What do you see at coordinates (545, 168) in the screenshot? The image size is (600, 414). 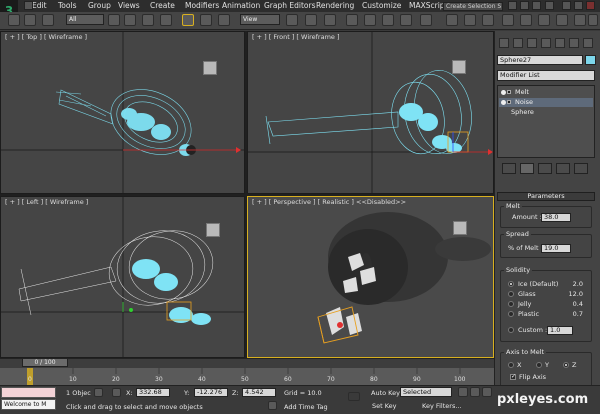 I see `make-unique-icon` at bounding box center [545, 168].